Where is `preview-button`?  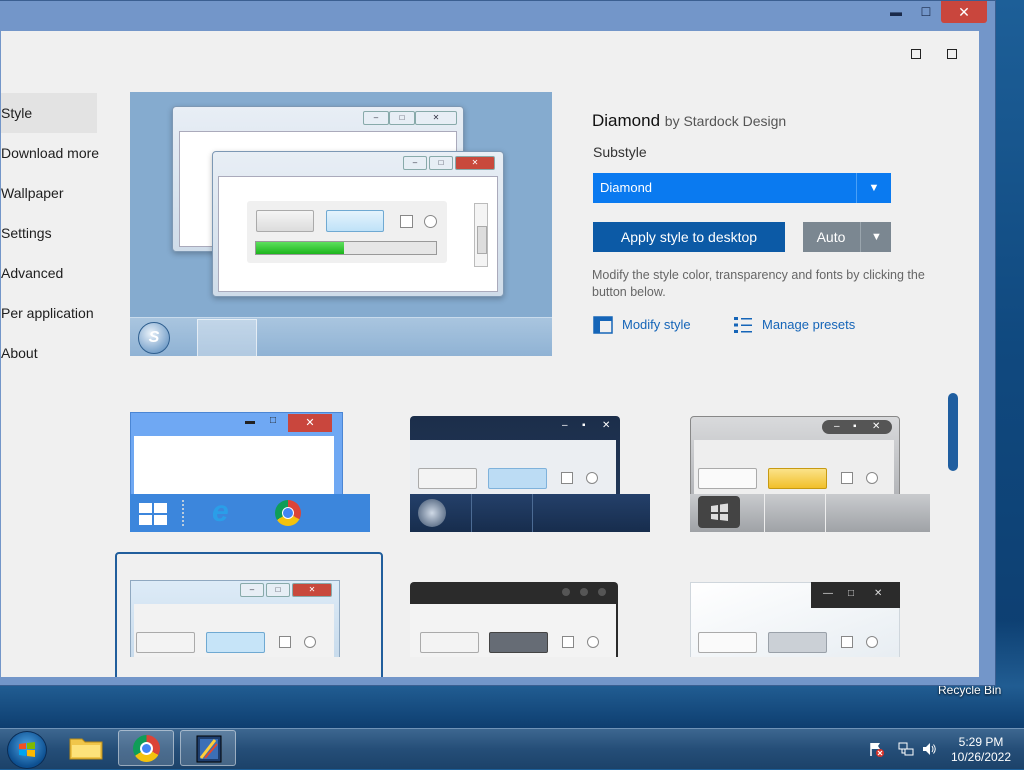
preview-button is located at coordinates (285, 221).